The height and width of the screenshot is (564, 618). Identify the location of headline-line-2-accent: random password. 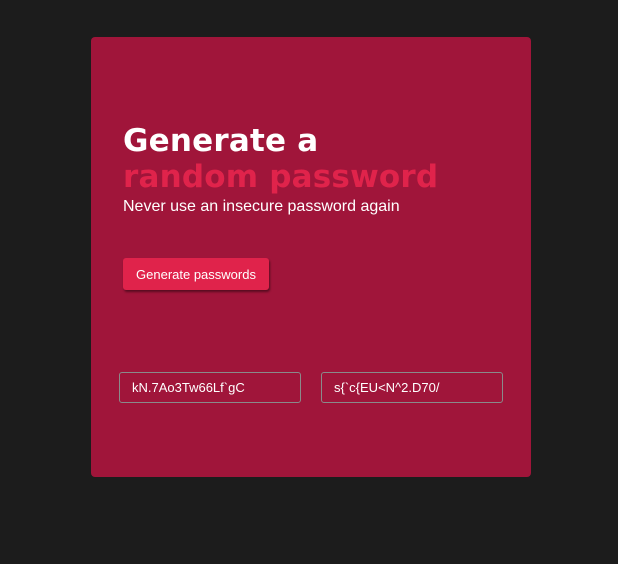
(281, 177).